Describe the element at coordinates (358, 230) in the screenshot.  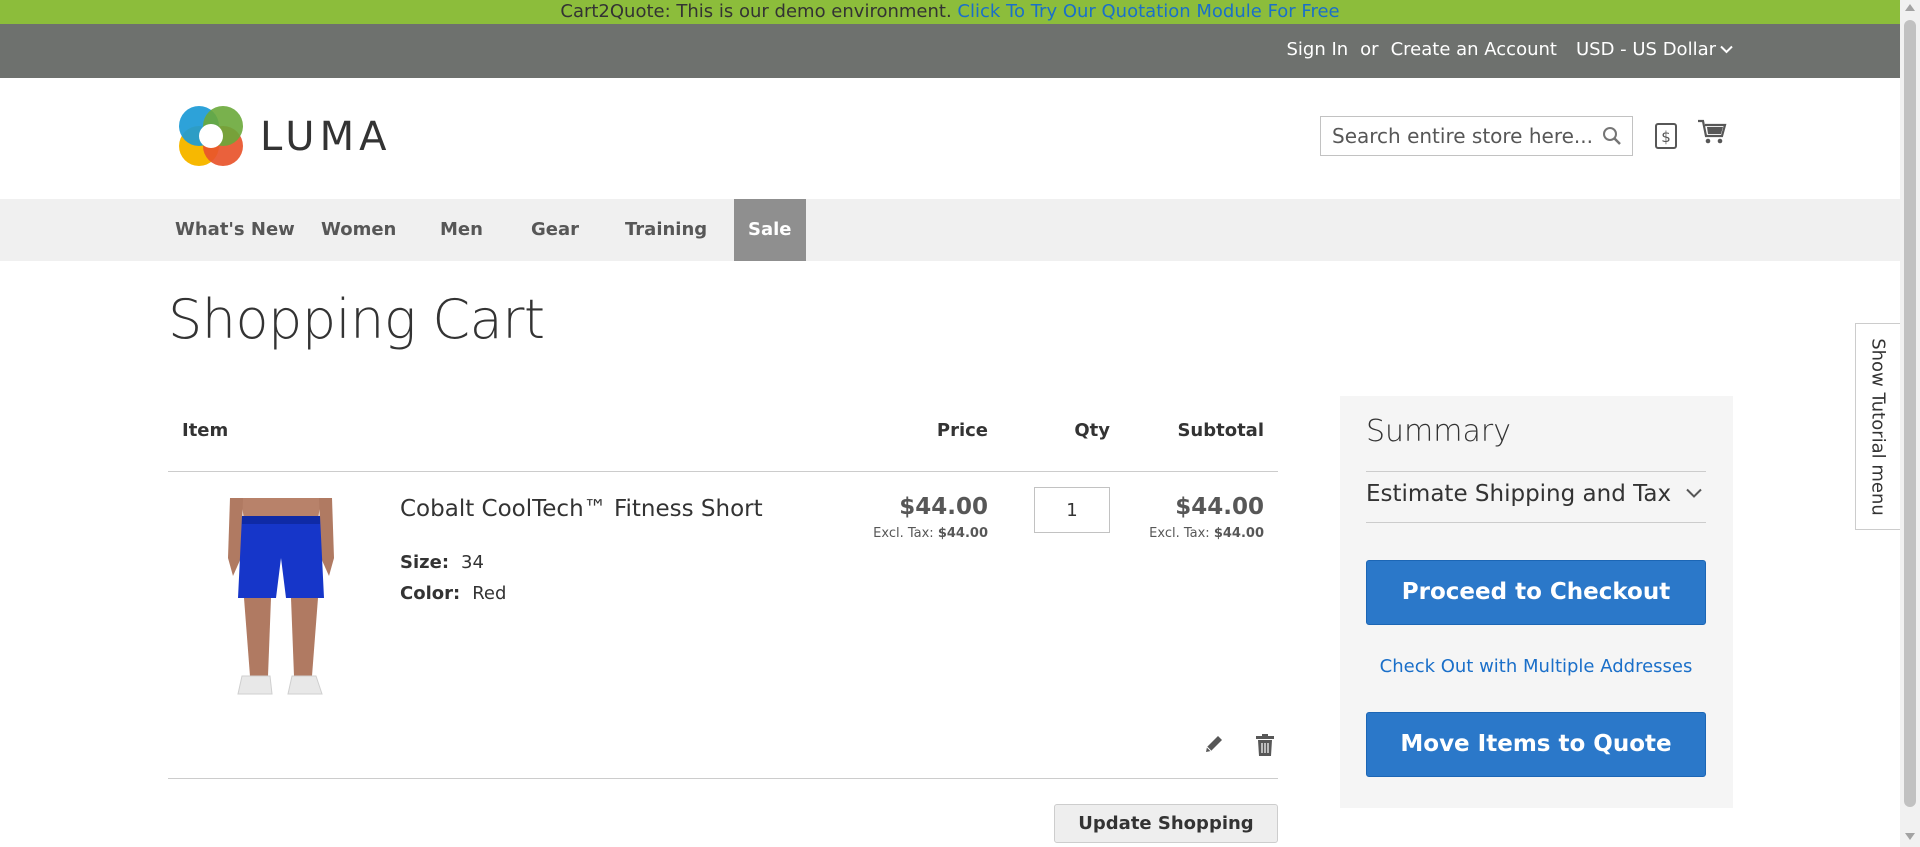
I see `nav-item-women: Women` at that location.